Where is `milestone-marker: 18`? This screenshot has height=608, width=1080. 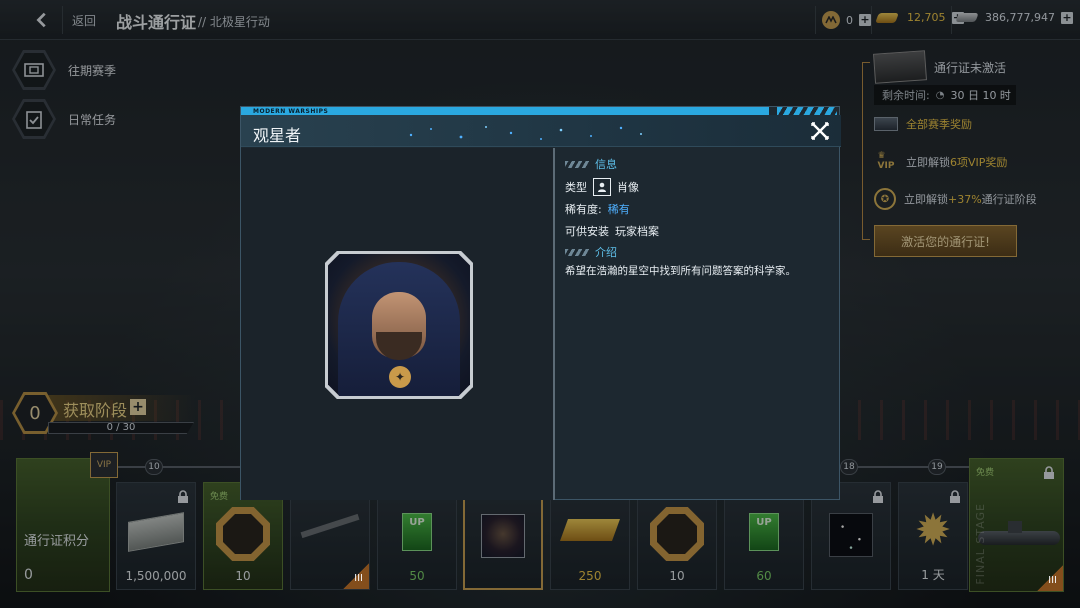 milestone-marker: 18 is located at coordinates (849, 467).